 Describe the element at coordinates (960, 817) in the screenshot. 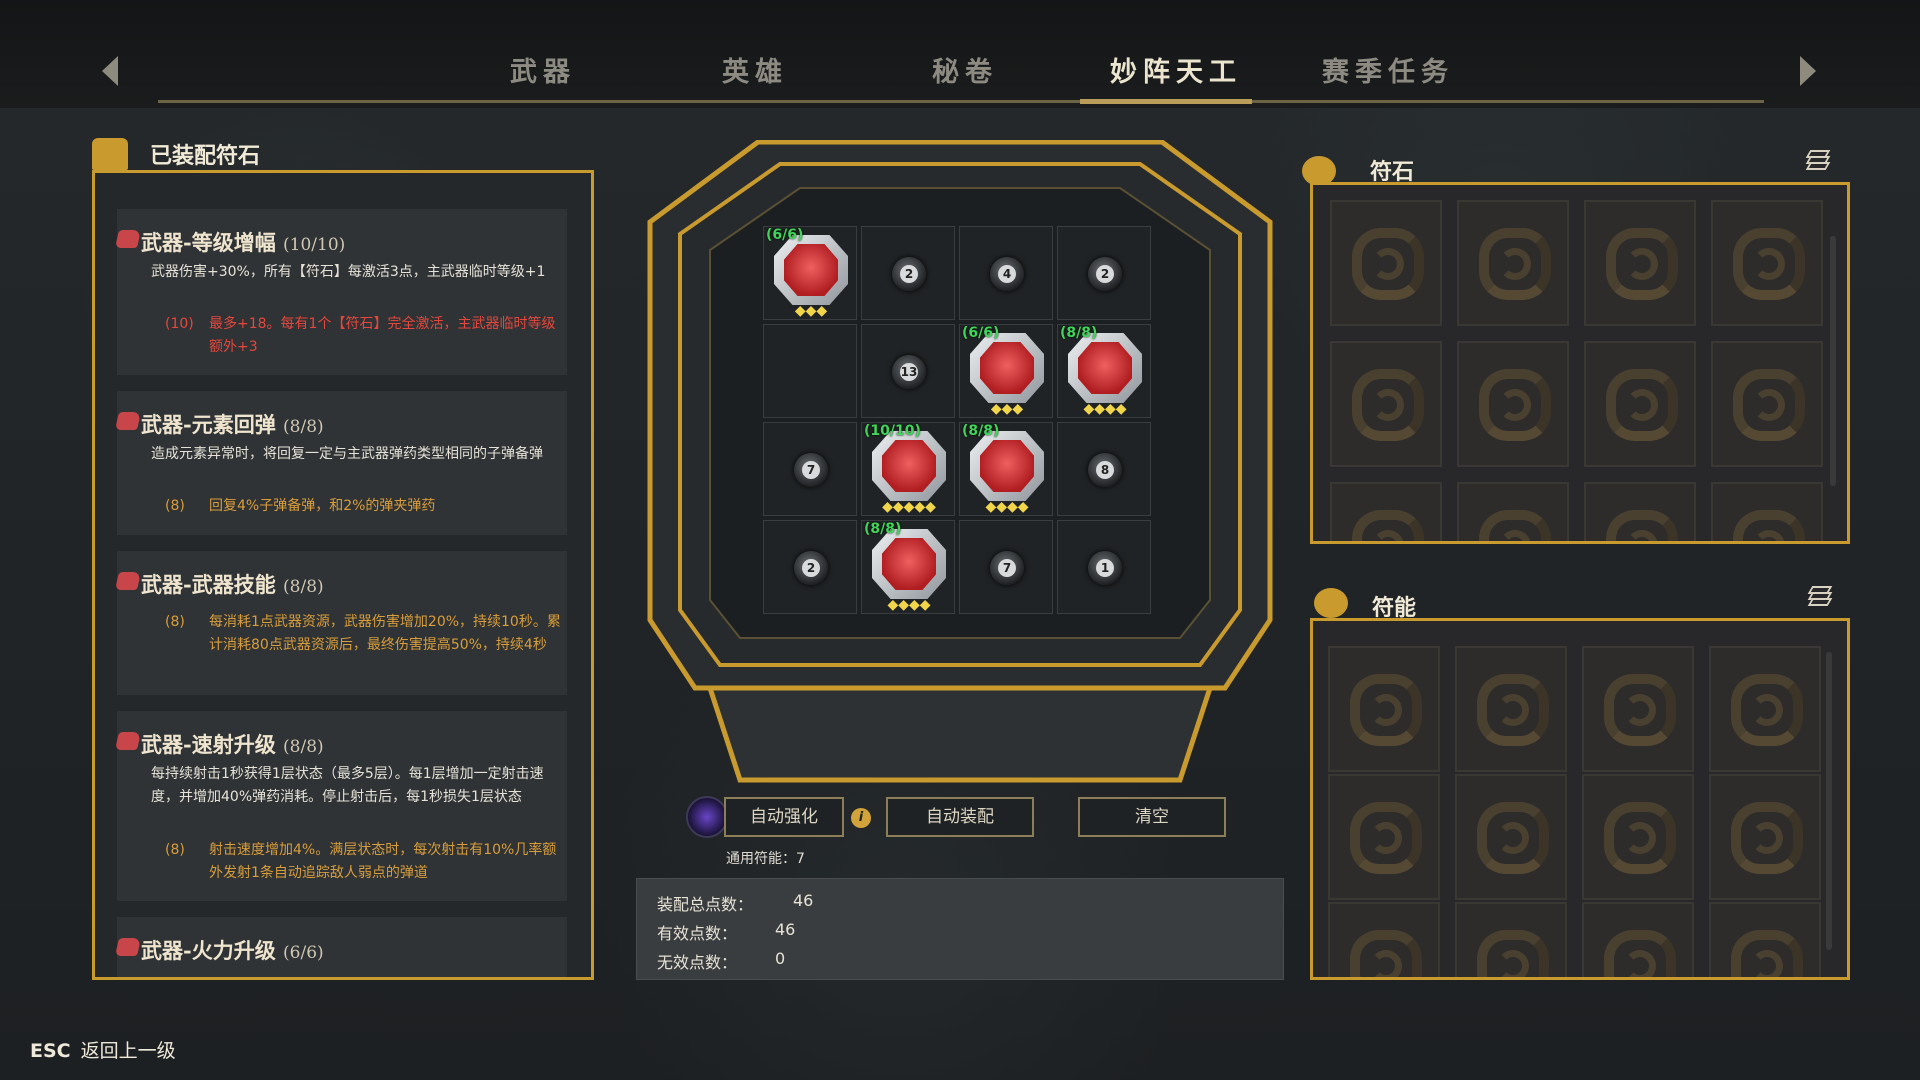

I see `auto-equip-button: 自动装配` at that location.